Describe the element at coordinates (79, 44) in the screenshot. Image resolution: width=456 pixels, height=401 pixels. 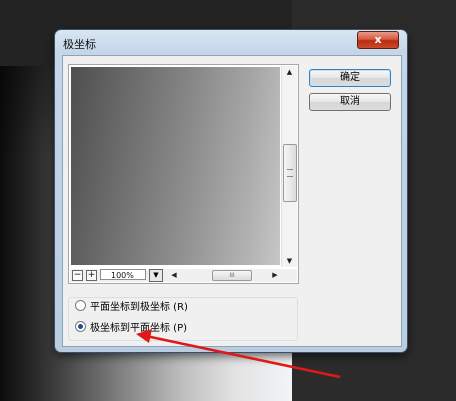
I see `dialog-title: 极坐标` at that location.